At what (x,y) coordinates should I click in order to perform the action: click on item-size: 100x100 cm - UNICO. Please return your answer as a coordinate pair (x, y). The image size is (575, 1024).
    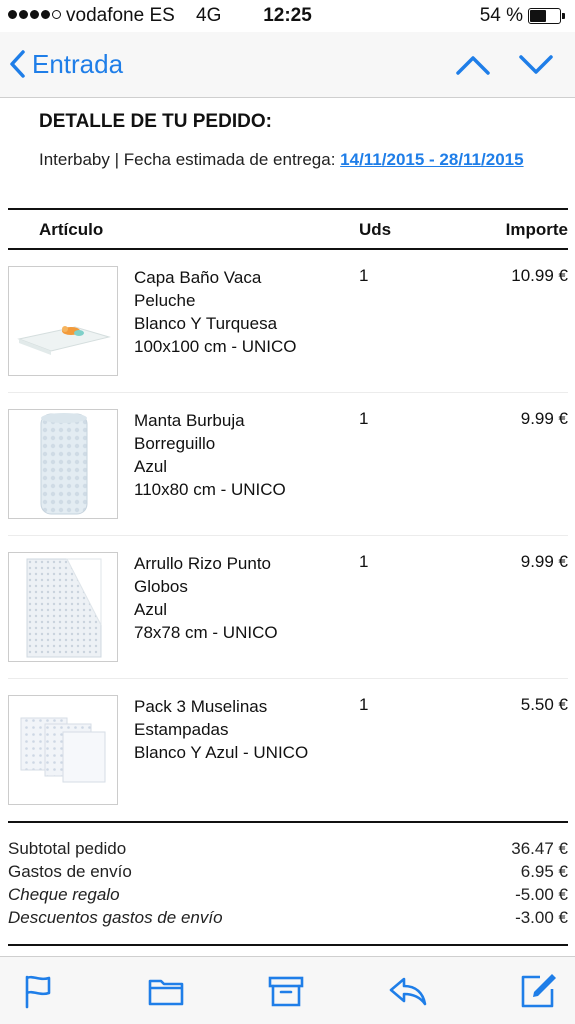
    Looking at the image, I should click on (215, 346).